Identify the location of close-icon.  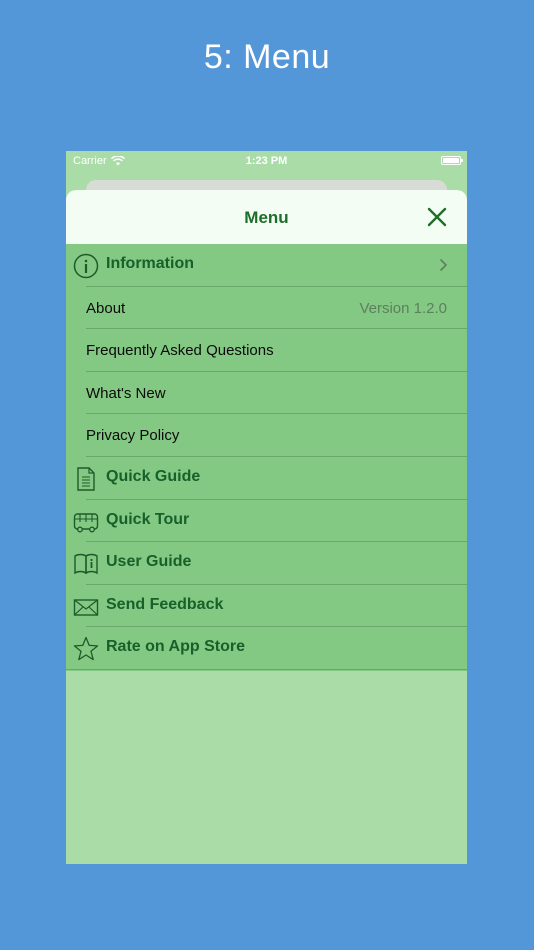
(437, 217).